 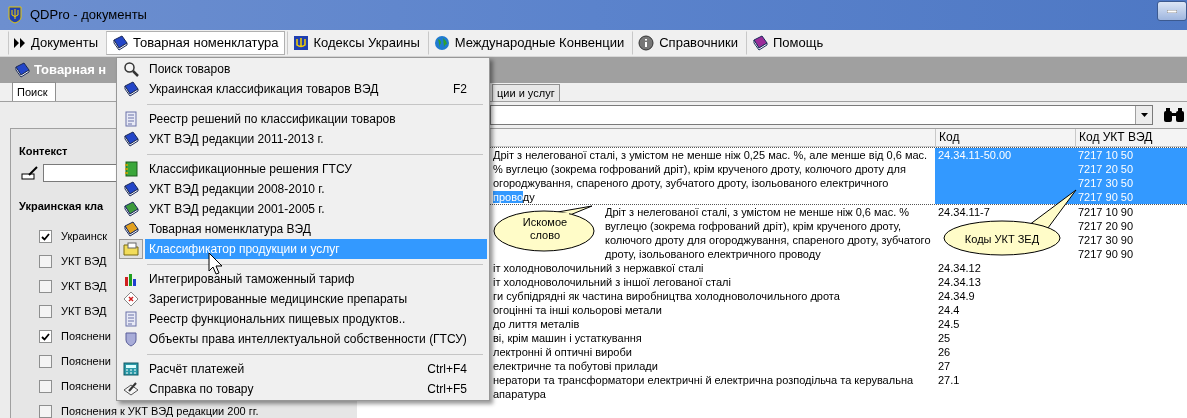 I want to click on minimize-button, so click(x=1172, y=11).